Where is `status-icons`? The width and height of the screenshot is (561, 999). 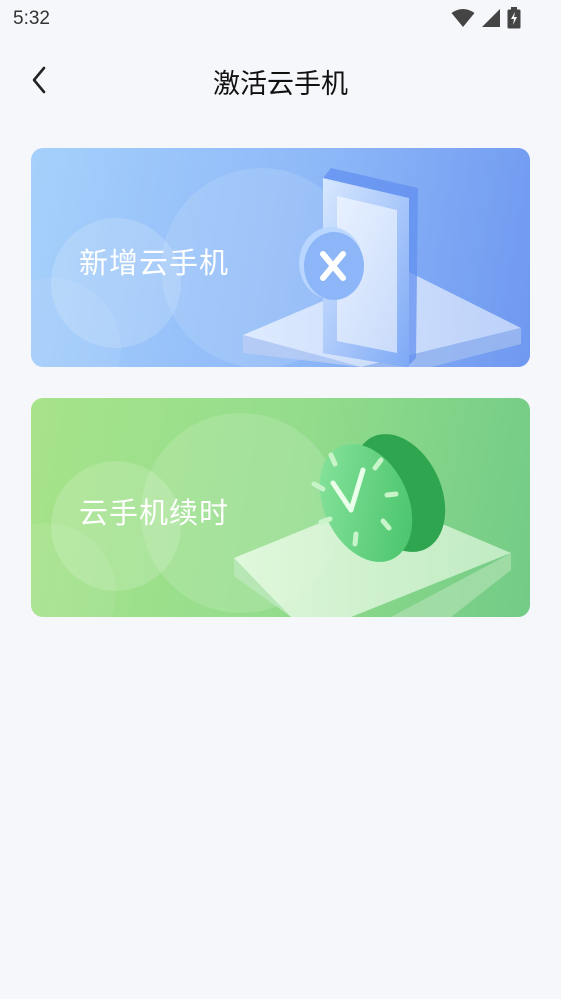 status-icons is located at coordinates (486, 18).